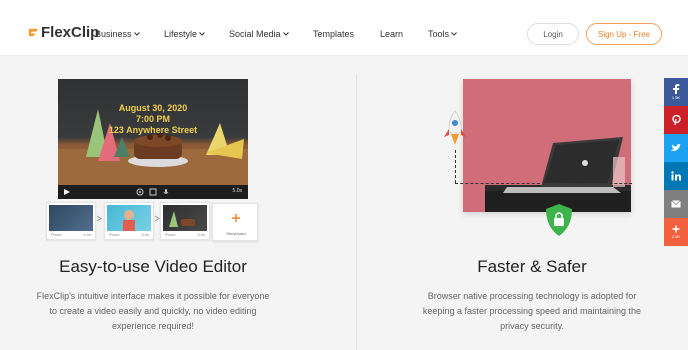 The height and width of the screenshot is (350, 688). I want to click on shield-lock-icon, so click(559, 220).